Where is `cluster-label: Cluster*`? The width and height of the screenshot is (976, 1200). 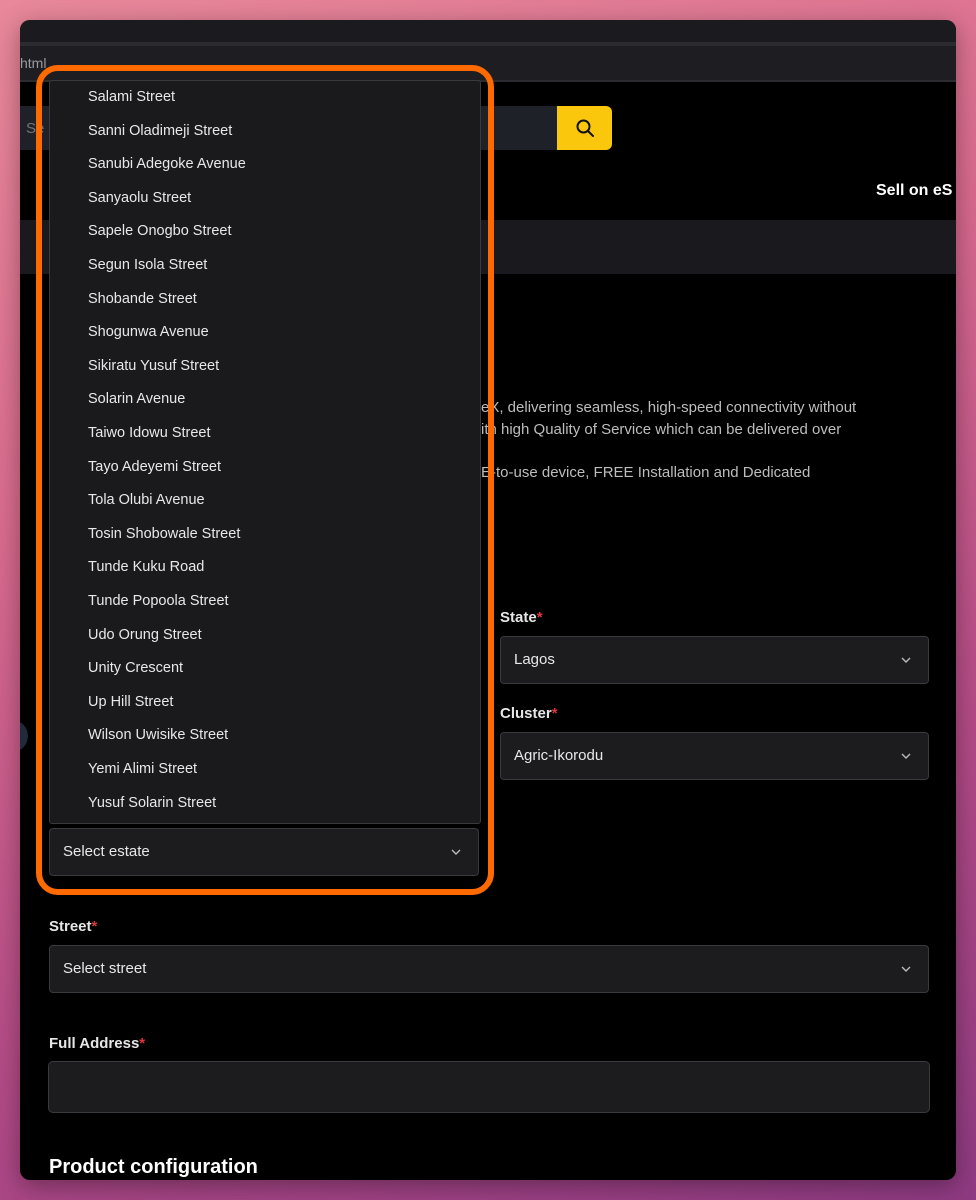
cluster-label: Cluster* is located at coordinates (529, 713).